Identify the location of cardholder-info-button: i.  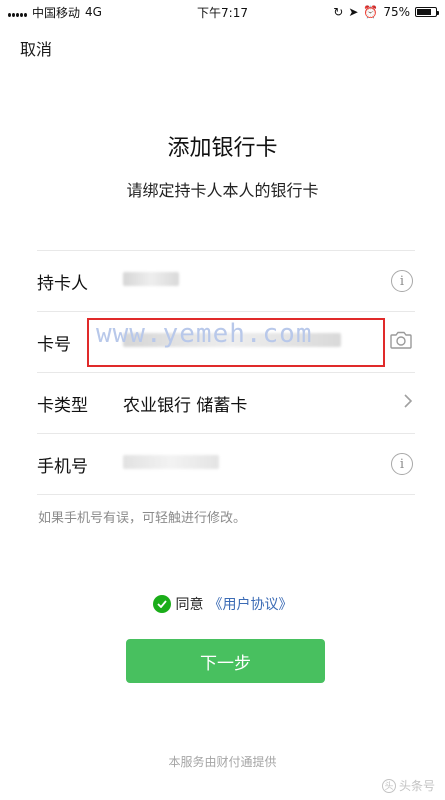
(402, 281).